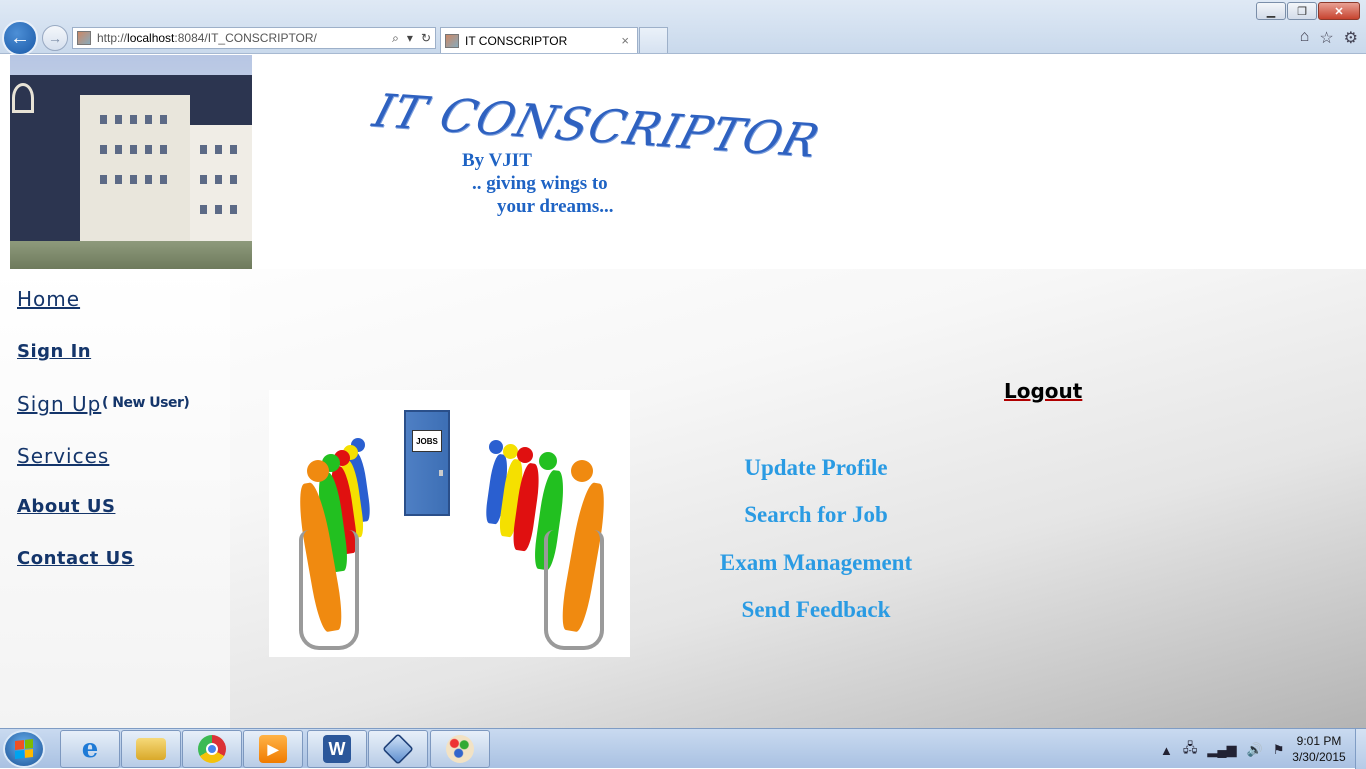 The width and height of the screenshot is (1366, 769). Describe the element at coordinates (1339, 11) in the screenshot. I see `close-button: ✕` at that location.